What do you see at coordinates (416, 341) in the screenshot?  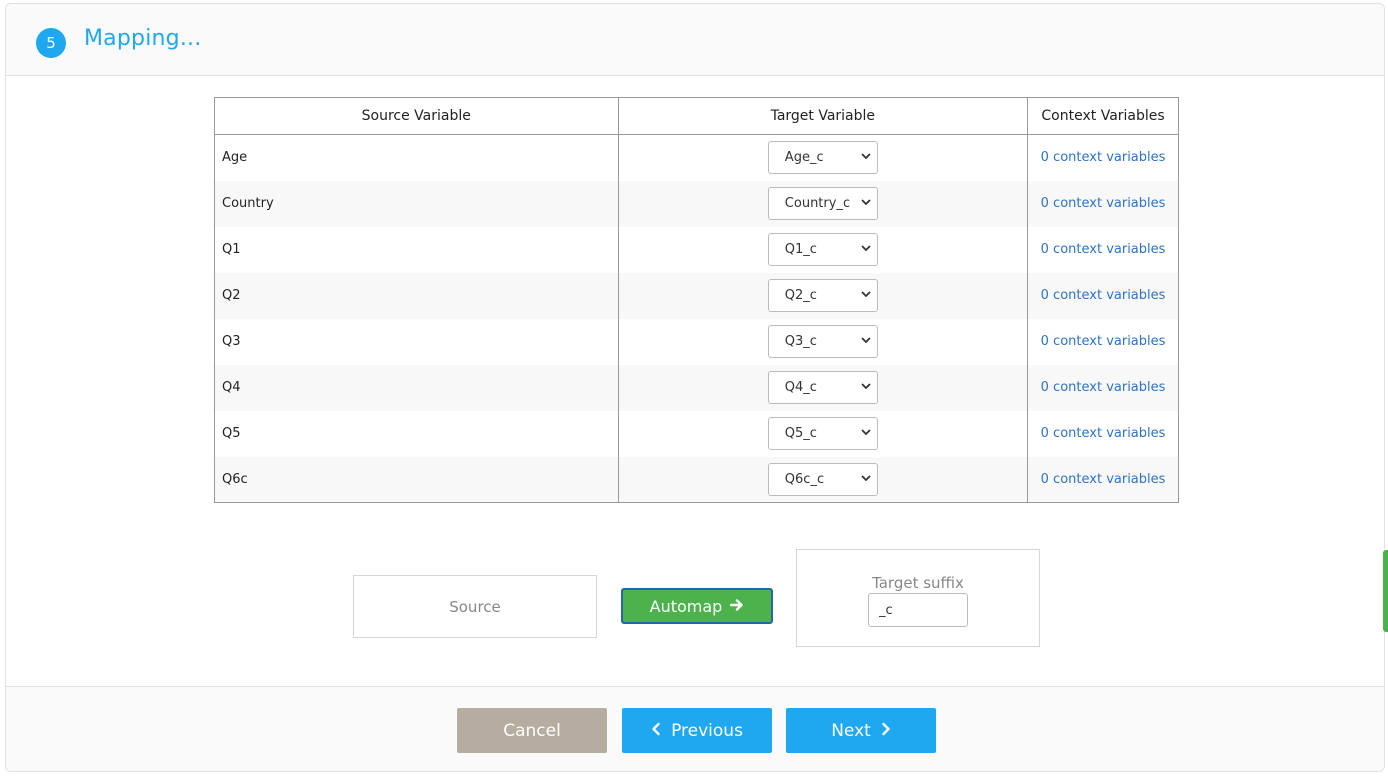 I see `source-variable-cell: Q3` at bounding box center [416, 341].